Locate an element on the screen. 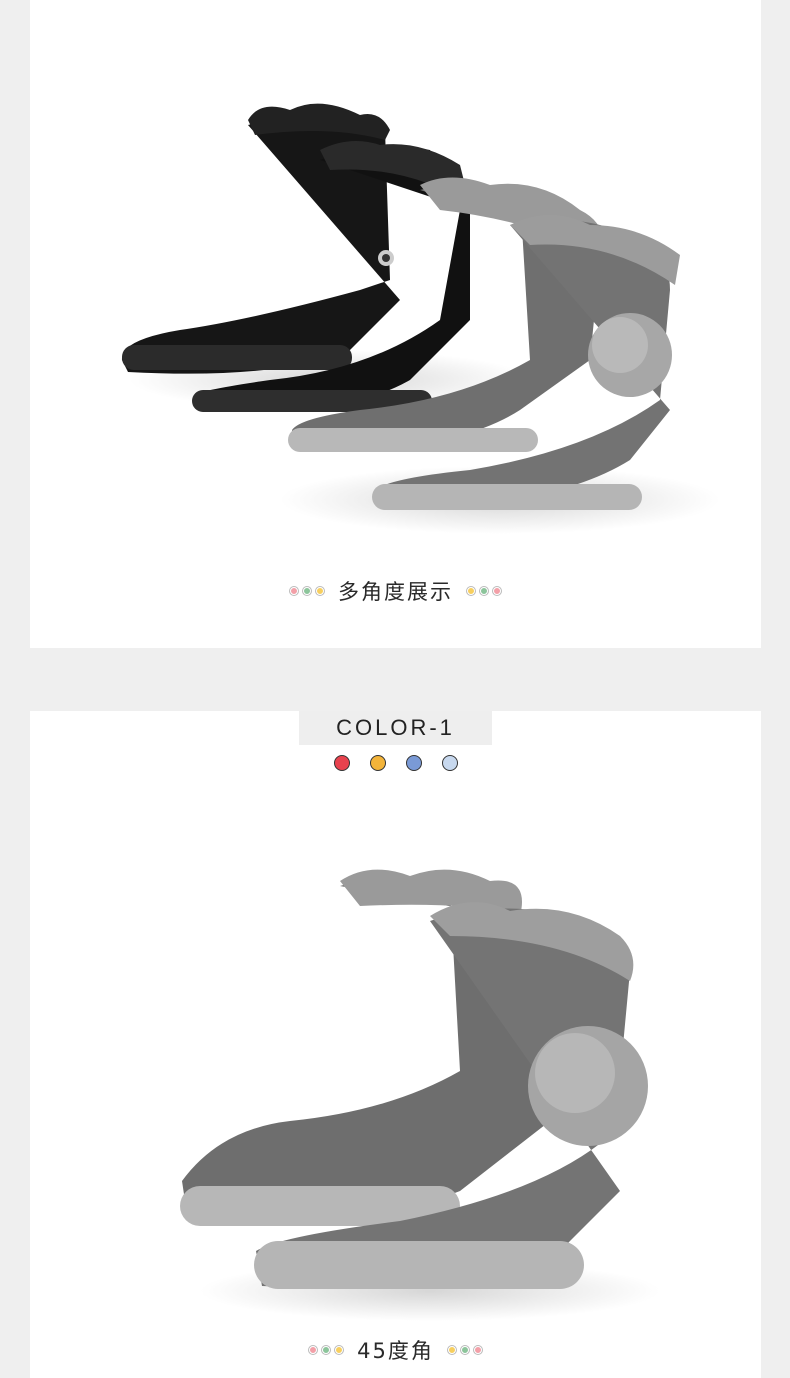  caption-text: 多角度展示 is located at coordinates (395, 592).